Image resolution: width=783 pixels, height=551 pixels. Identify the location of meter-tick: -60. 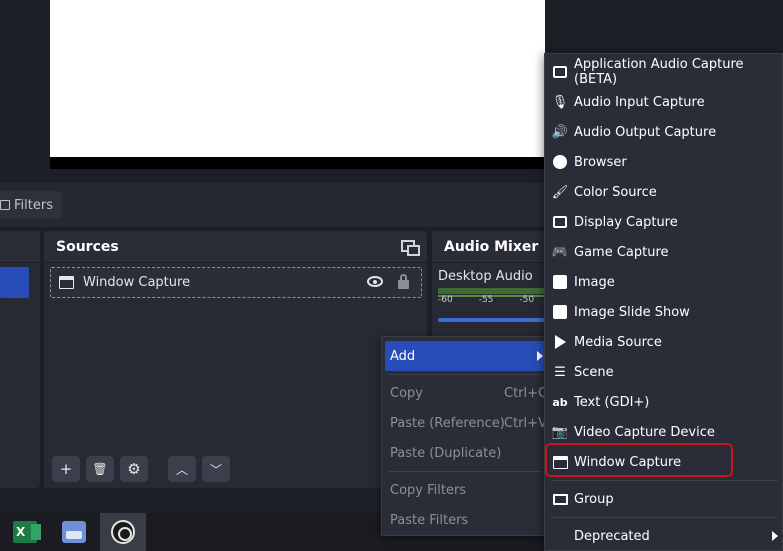
(445, 300).